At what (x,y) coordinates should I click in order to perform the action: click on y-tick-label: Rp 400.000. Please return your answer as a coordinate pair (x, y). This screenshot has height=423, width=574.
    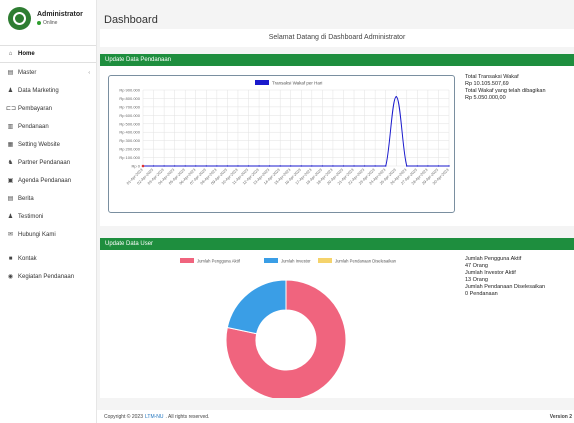
    Looking at the image, I should click on (129, 132).